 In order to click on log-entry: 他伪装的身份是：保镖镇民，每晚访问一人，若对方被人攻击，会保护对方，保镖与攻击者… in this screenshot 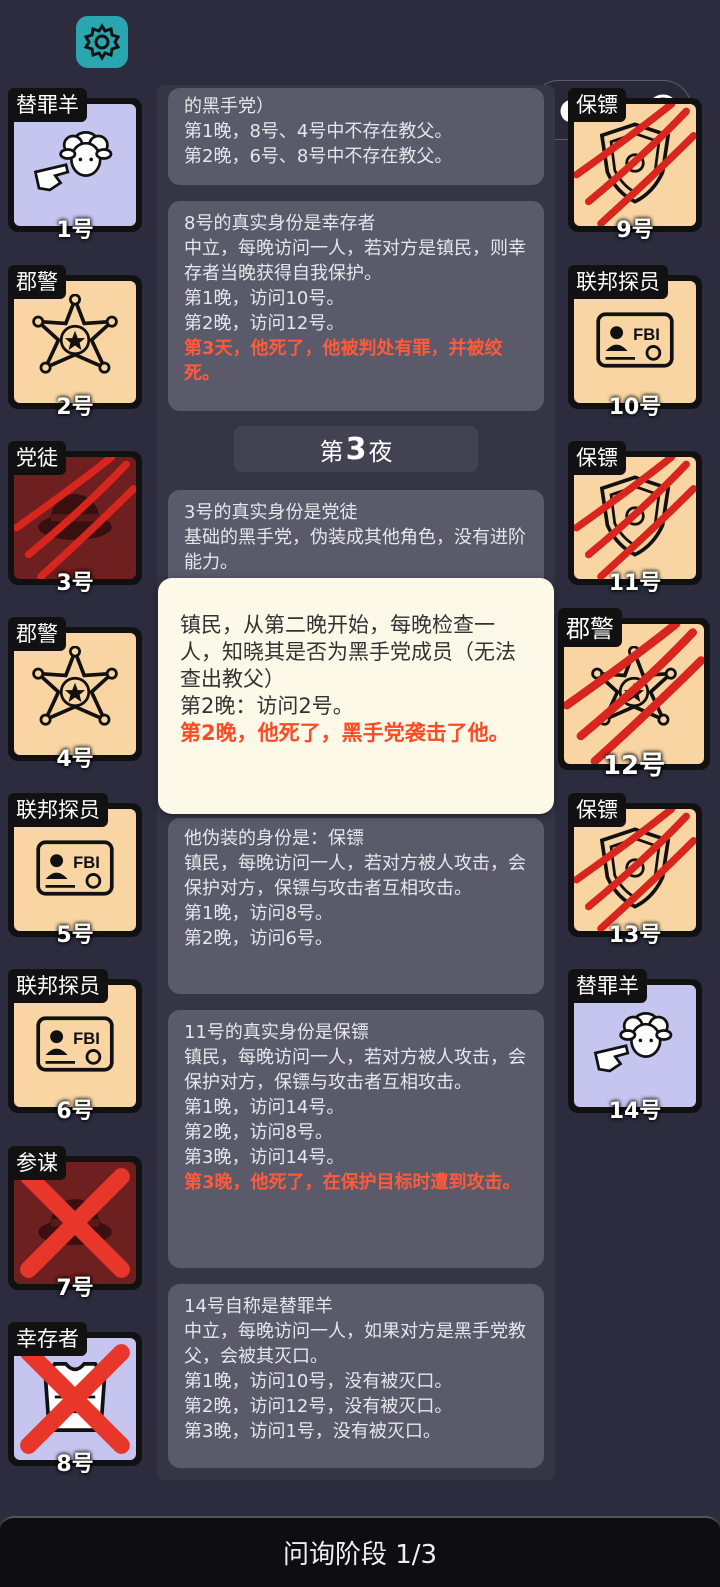, I will do `click(356, 906)`.